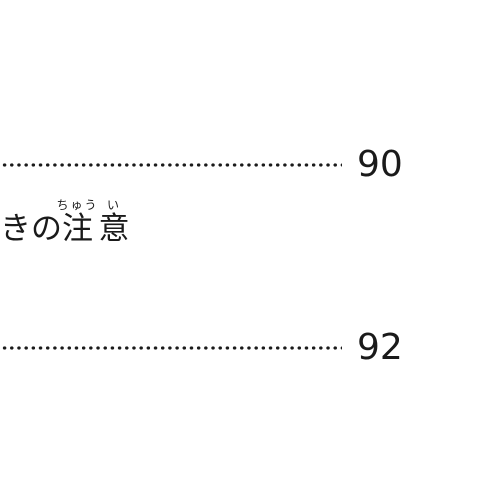 The image size is (500, 500). I want to click on page-number: 90, so click(380, 164).